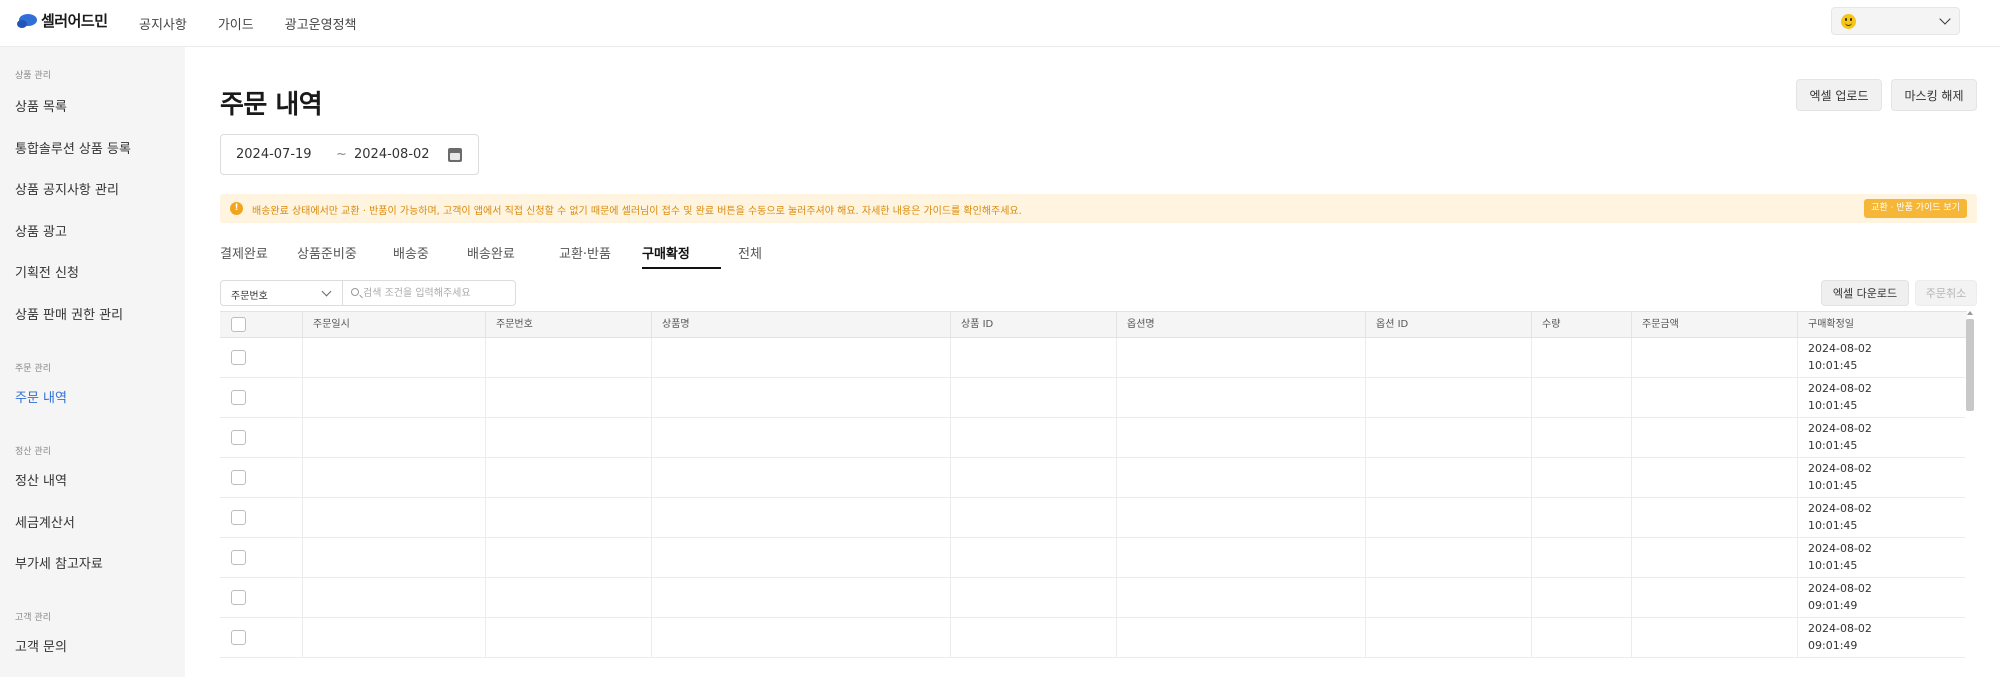 This screenshot has width=2000, height=677. What do you see at coordinates (244, 256) in the screenshot?
I see `tab-payment-complete: 결제완료` at bounding box center [244, 256].